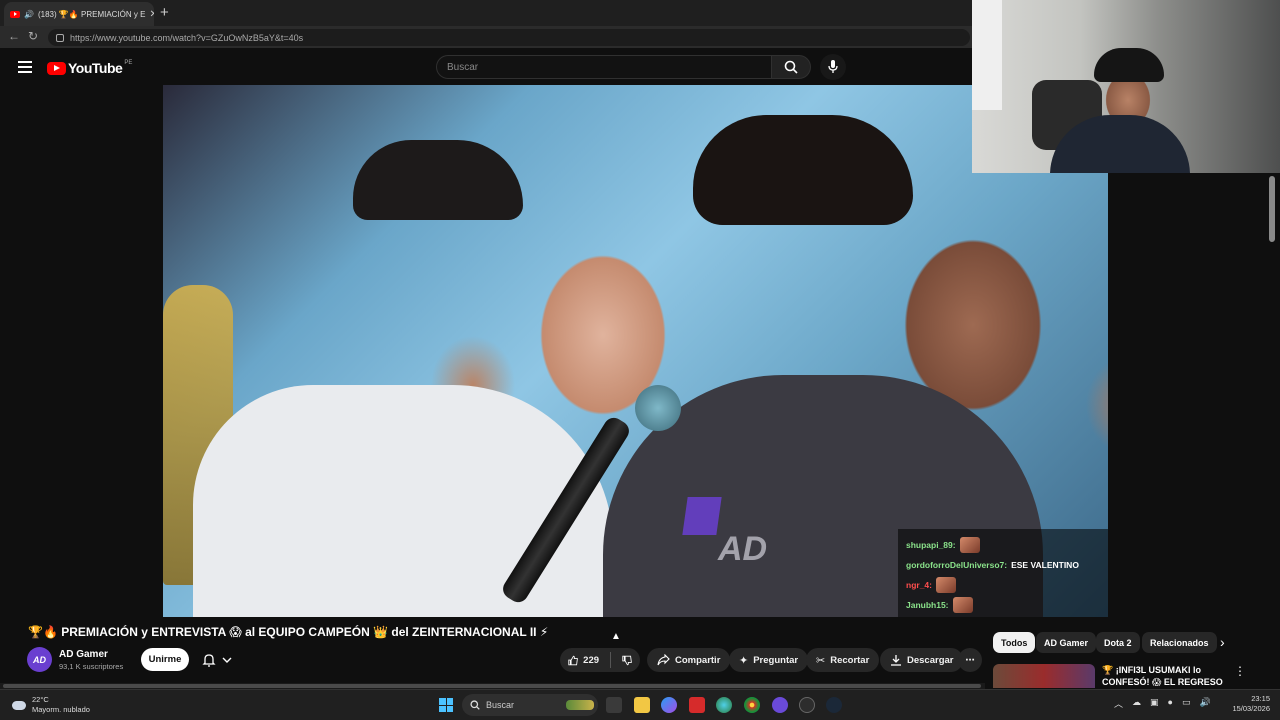 The height and width of the screenshot is (720, 1280). I want to click on dislike-icon, so click(627, 660).